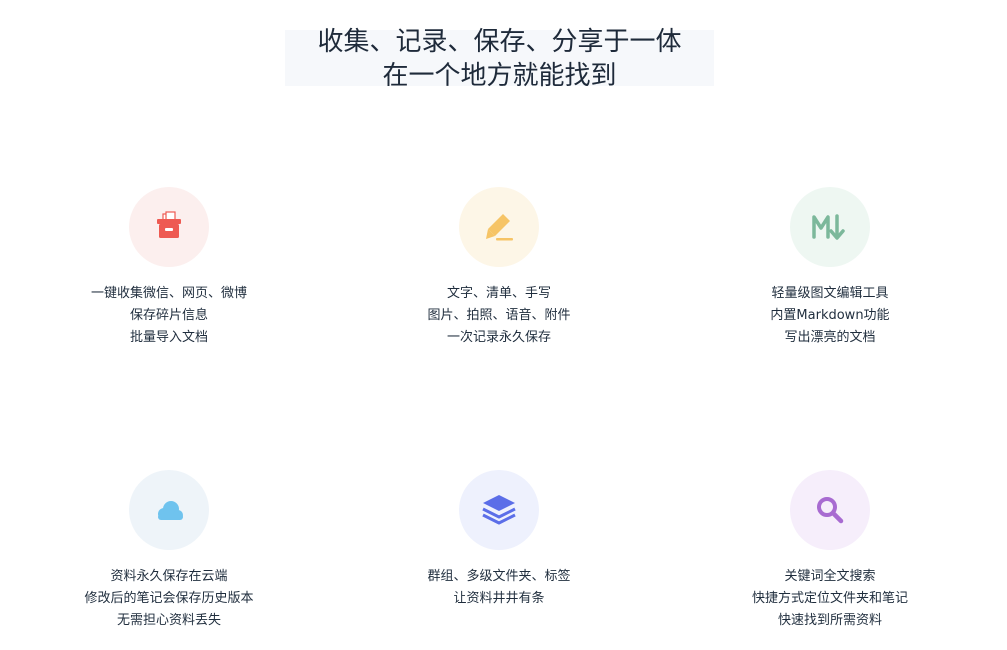 This screenshot has width=1007, height=650. I want to click on feature-line: 让资料井井有条, so click(499, 598).